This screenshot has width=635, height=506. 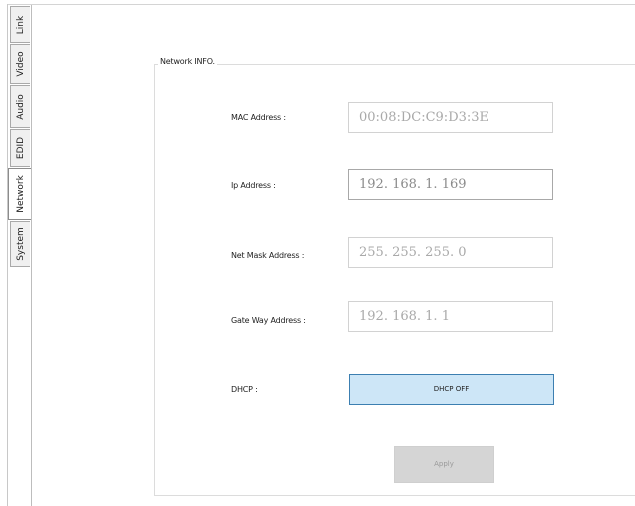 What do you see at coordinates (253, 185) in the screenshot?
I see `ip-address-label: Ip Address :` at bounding box center [253, 185].